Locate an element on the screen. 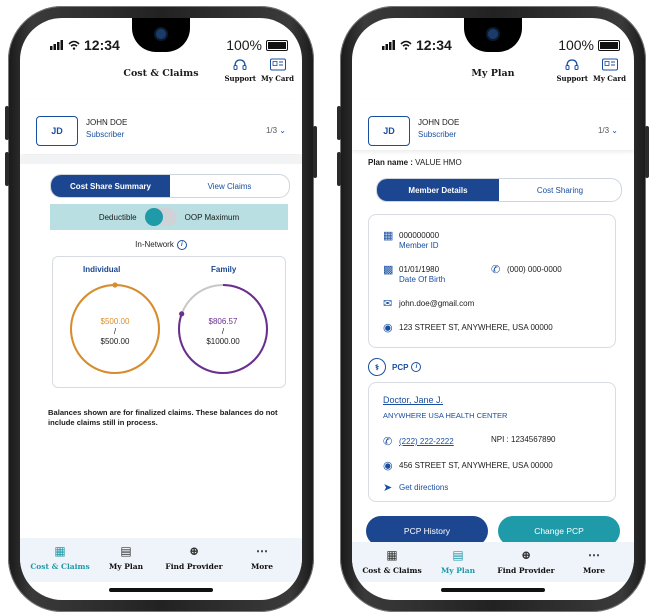 This screenshot has width=650, height=616. avatar: JD is located at coordinates (57, 131).